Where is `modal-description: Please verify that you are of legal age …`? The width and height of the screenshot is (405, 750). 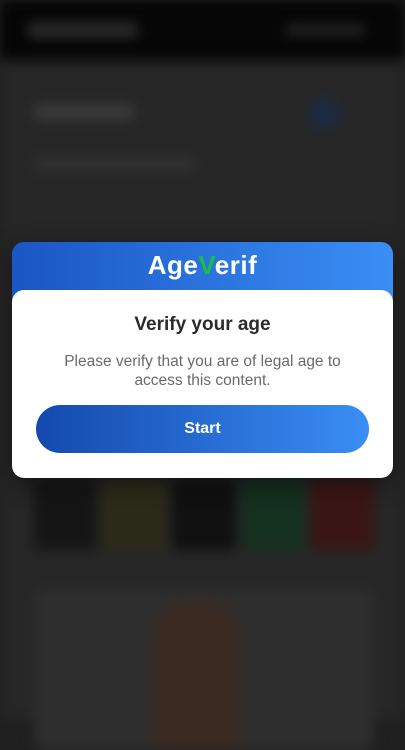
modal-description: Please verify that you are of legal age … is located at coordinates (202, 371).